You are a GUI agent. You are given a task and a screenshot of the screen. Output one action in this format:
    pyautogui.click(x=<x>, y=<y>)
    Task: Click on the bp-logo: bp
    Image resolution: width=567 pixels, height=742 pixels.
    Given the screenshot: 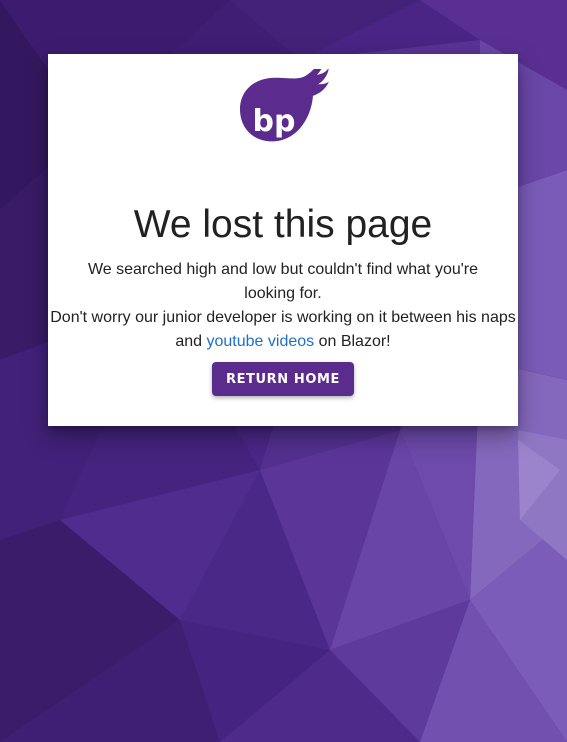 What is the action you would take?
    pyautogui.click(x=284, y=109)
    